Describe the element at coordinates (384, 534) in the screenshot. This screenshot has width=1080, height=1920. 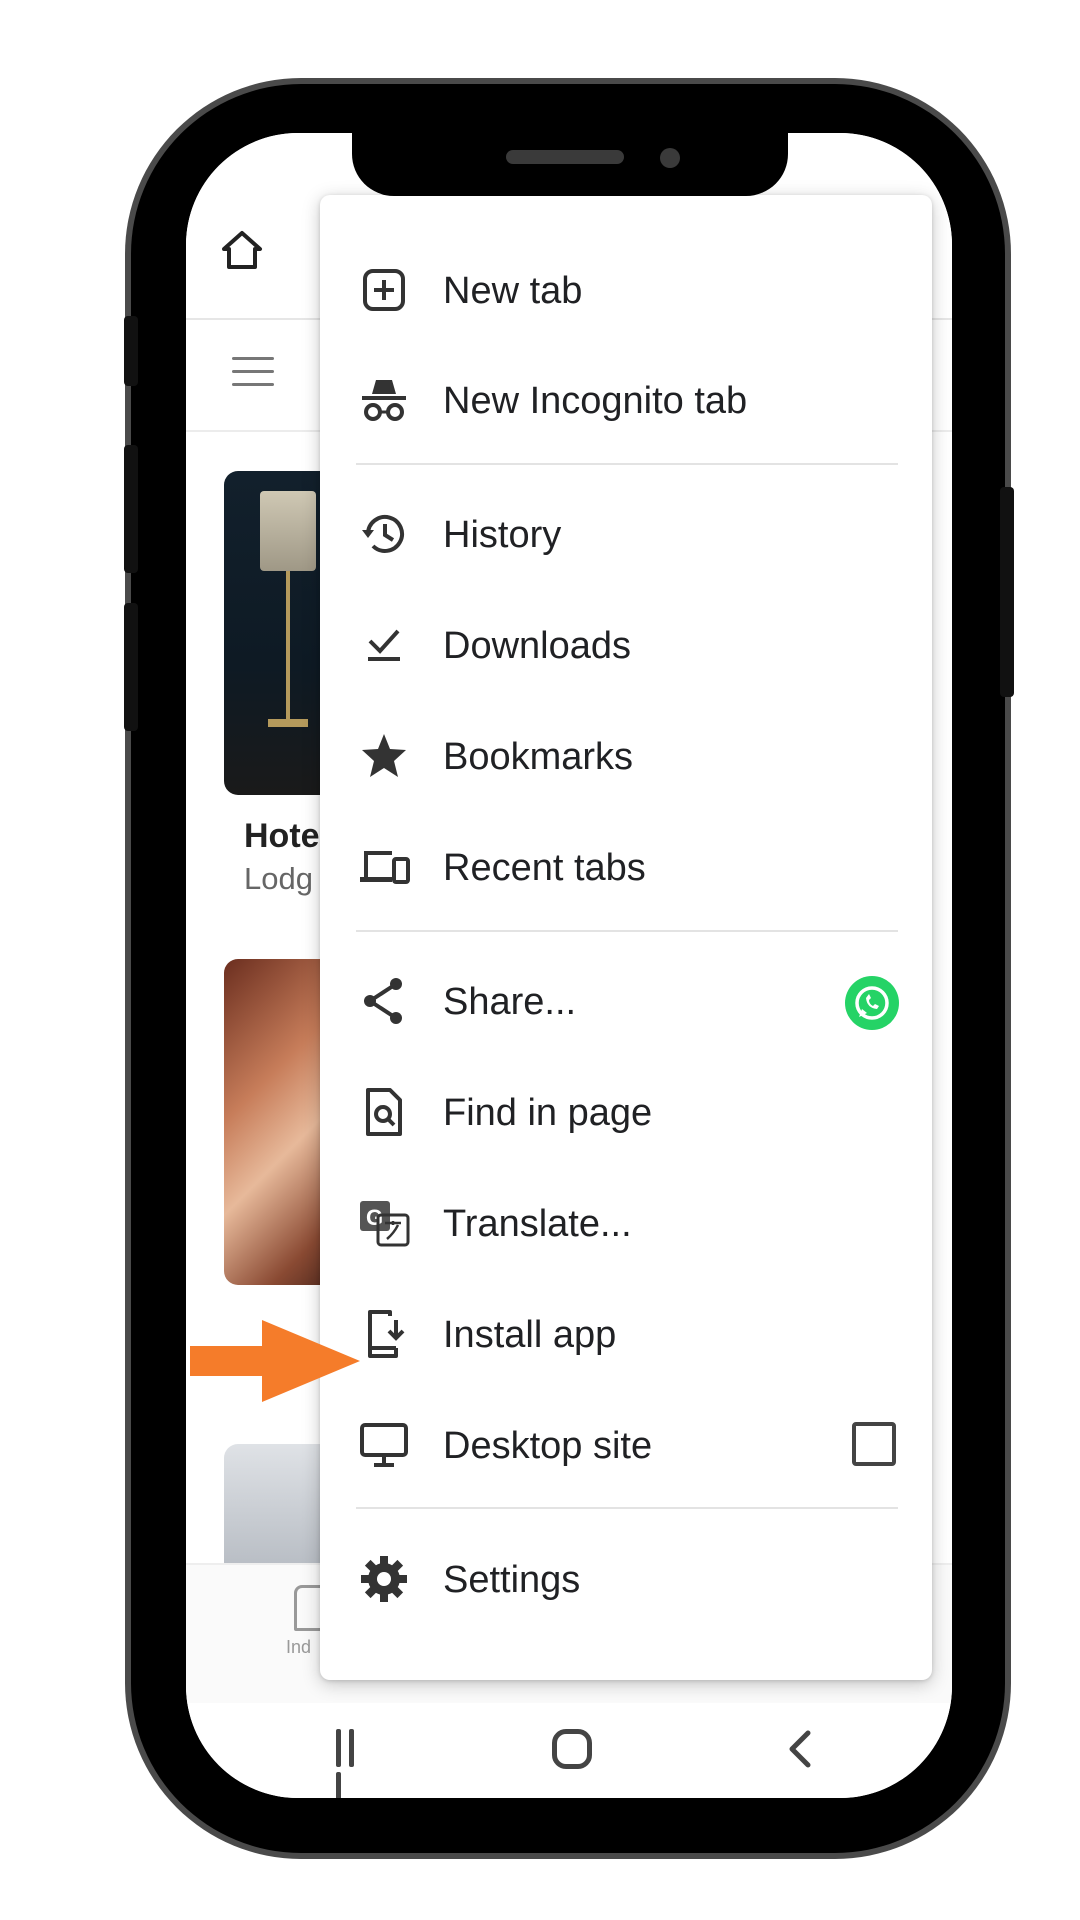
I see `history-icon` at that location.